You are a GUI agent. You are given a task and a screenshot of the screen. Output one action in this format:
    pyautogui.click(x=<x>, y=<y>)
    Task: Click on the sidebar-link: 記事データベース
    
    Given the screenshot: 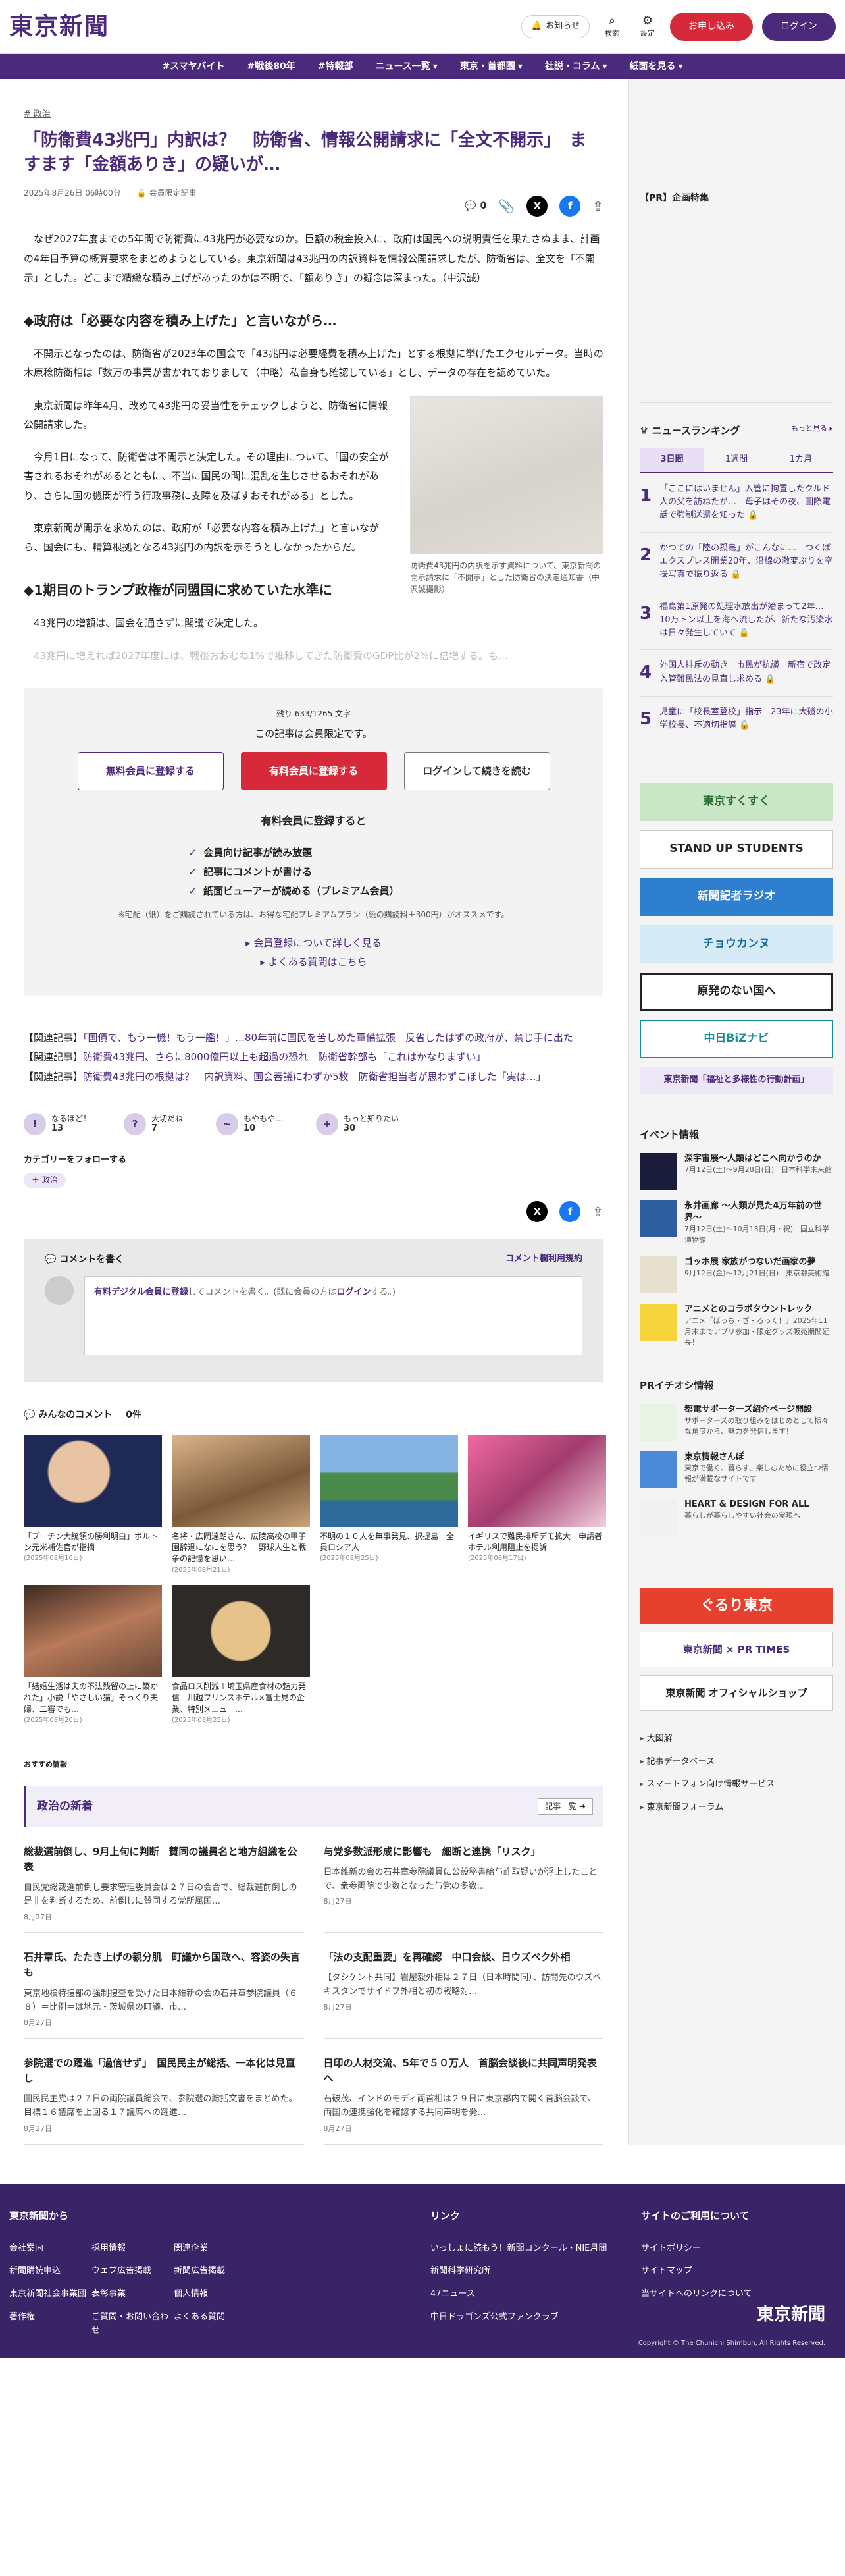 What is the action you would take?
    pyautogui.click(x=737, y=1762)
    